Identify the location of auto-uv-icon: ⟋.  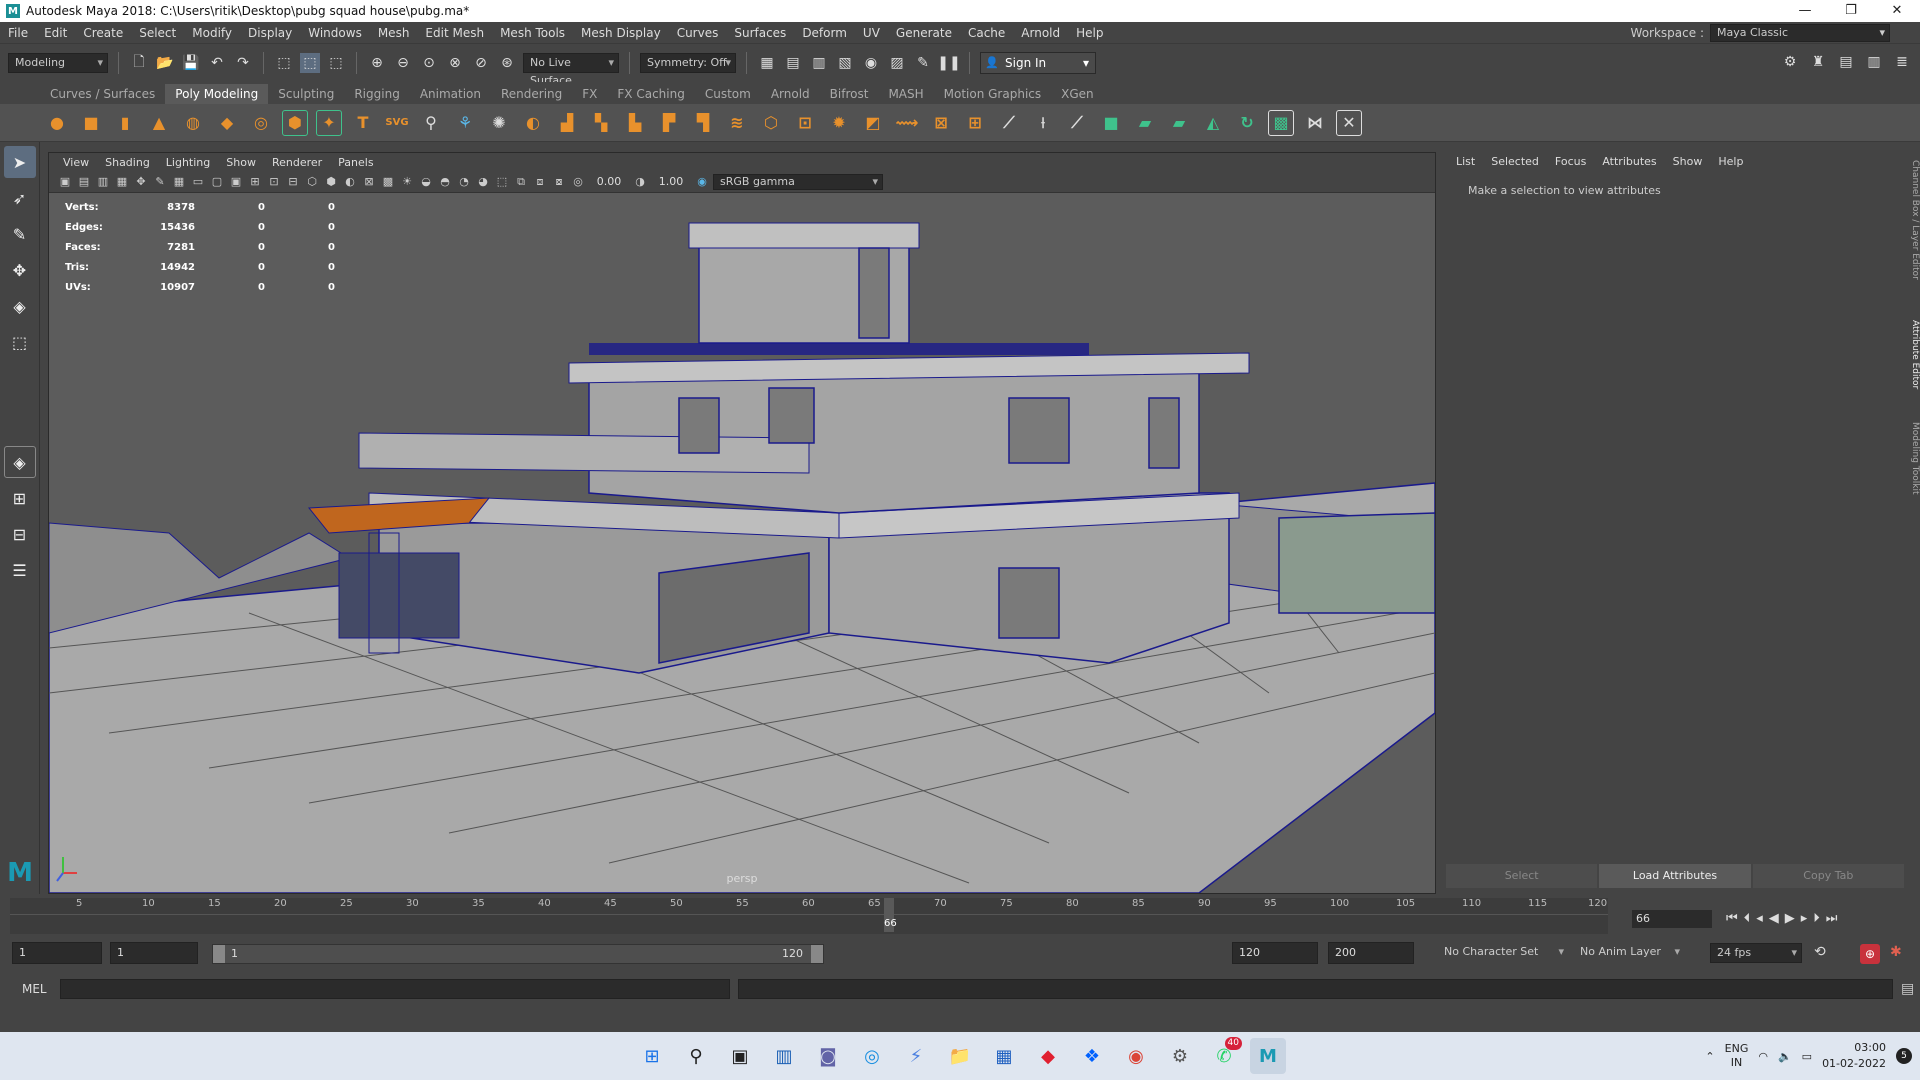
(1077, 123).